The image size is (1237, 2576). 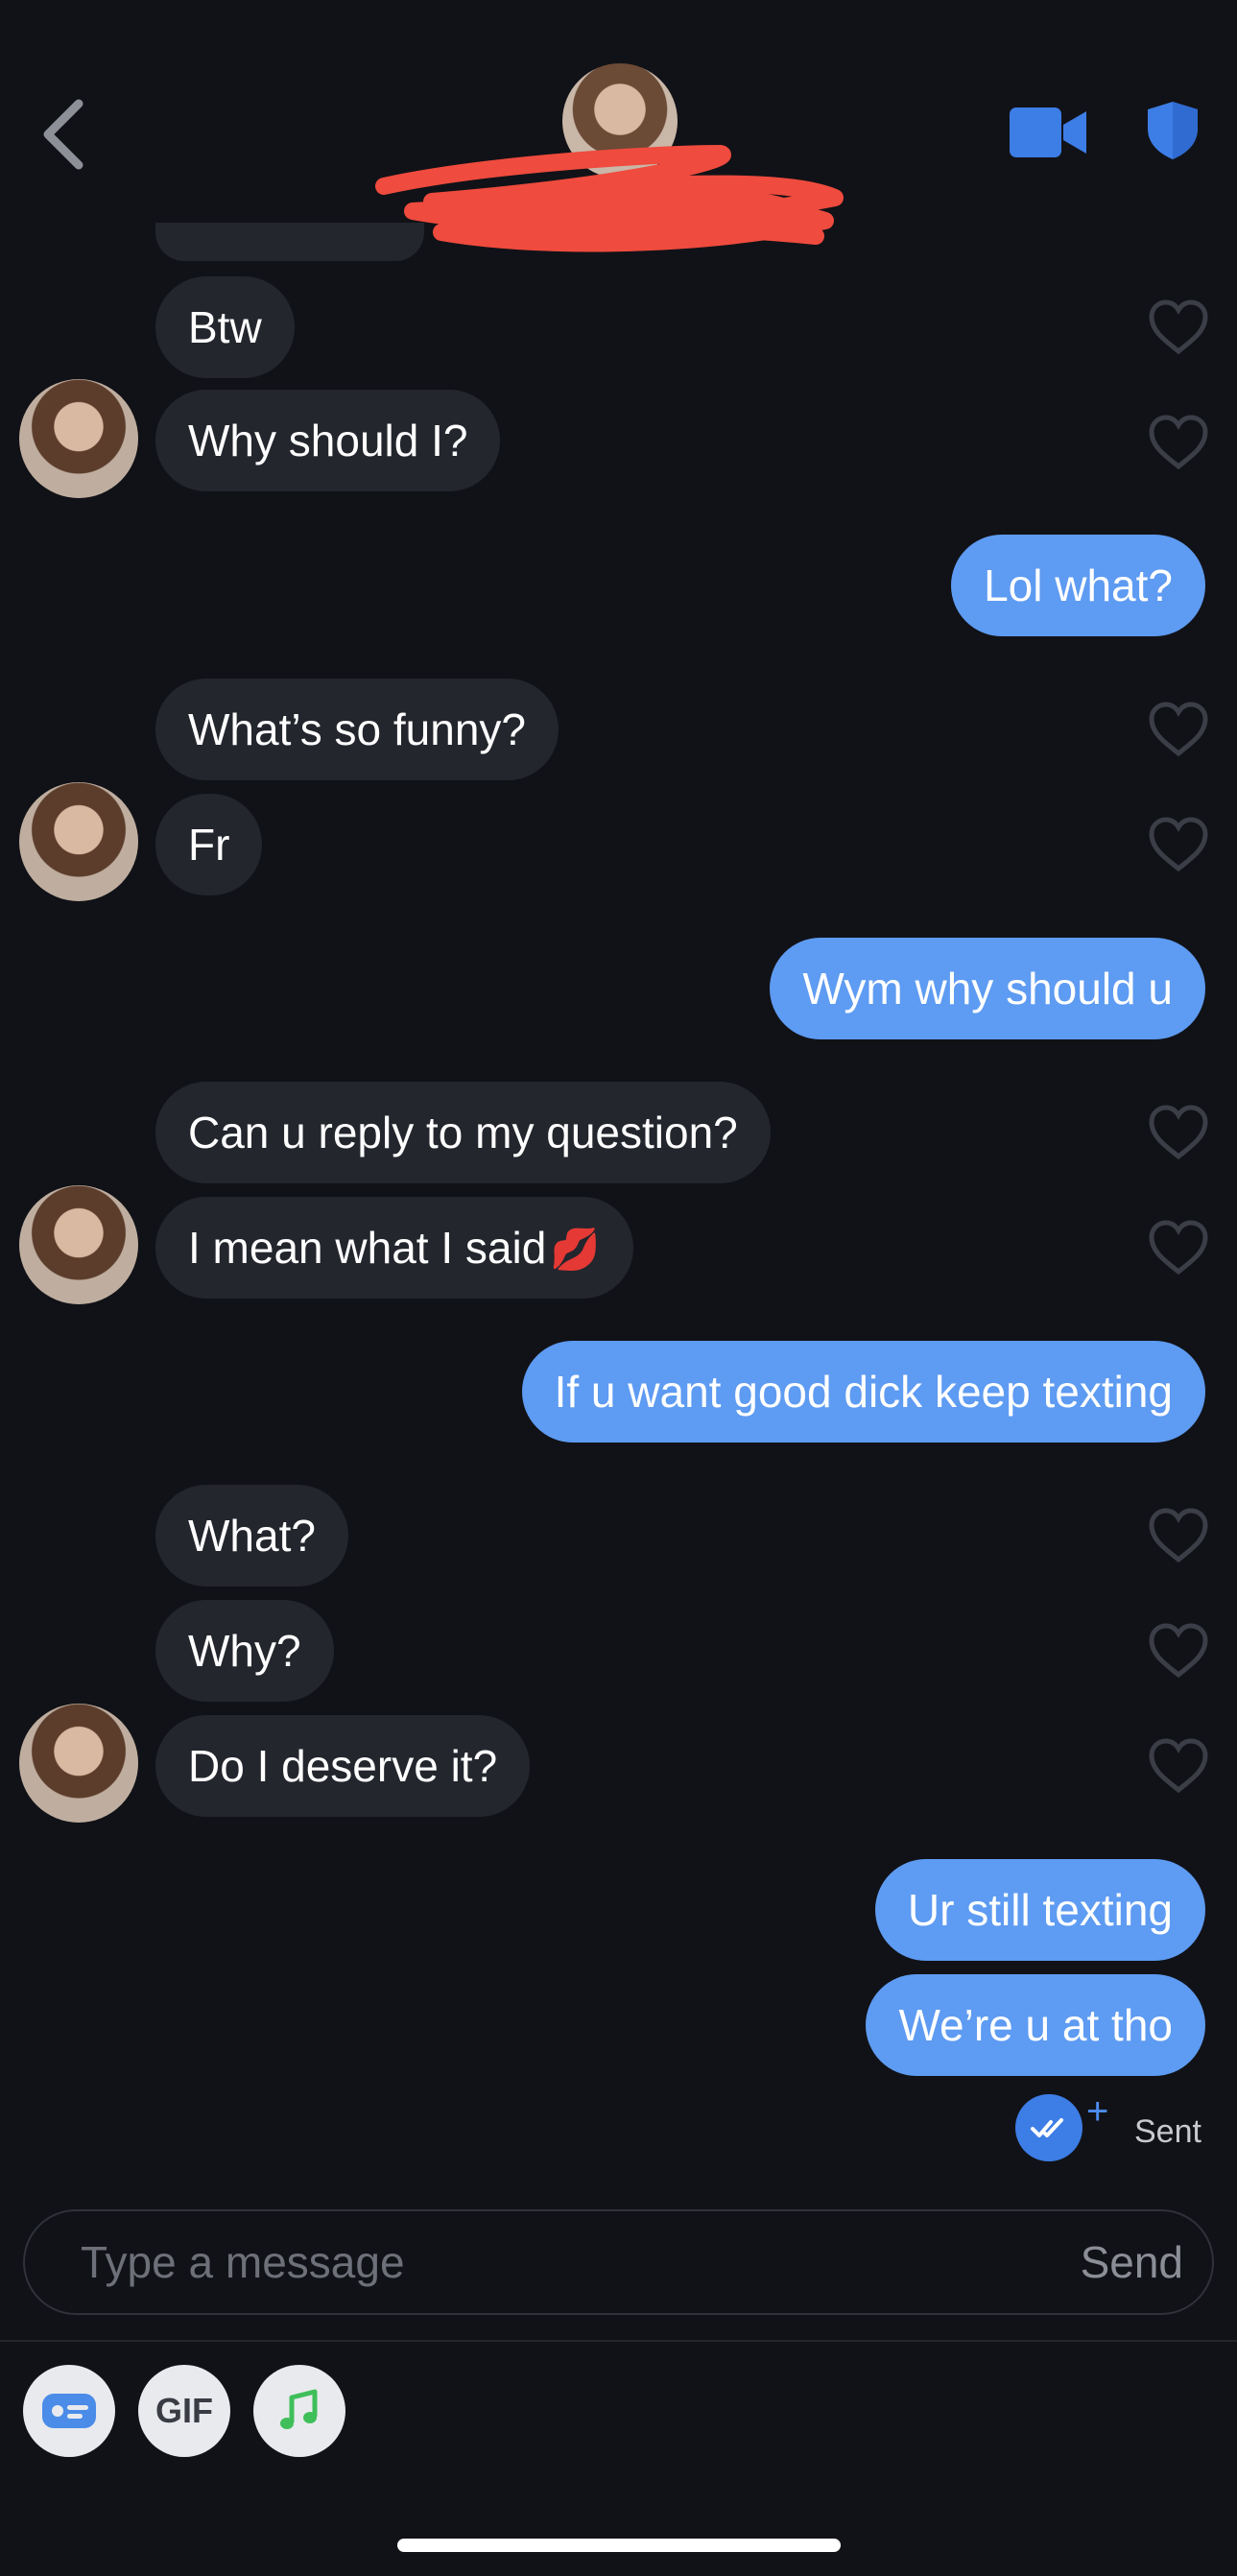 I want to click on incoming-message: What’s so funny?, so click(x=357, y=729).